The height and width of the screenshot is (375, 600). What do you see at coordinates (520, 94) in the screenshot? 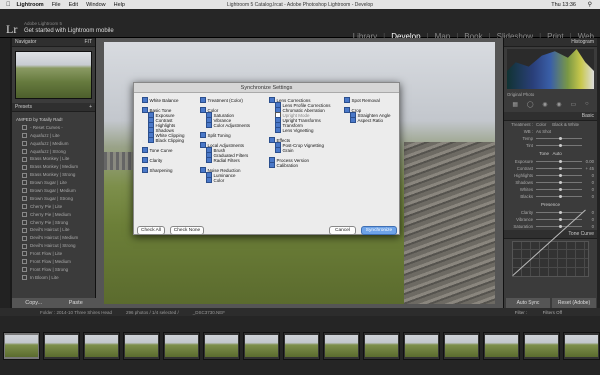
I see `original-photo-label: Original Photo` at bounding box center [520, 94].